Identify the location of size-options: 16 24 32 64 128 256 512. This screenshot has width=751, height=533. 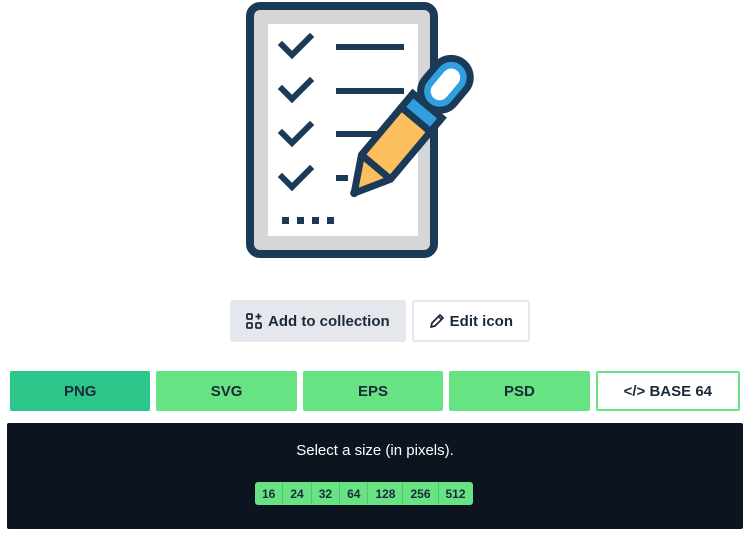
(364, 493).